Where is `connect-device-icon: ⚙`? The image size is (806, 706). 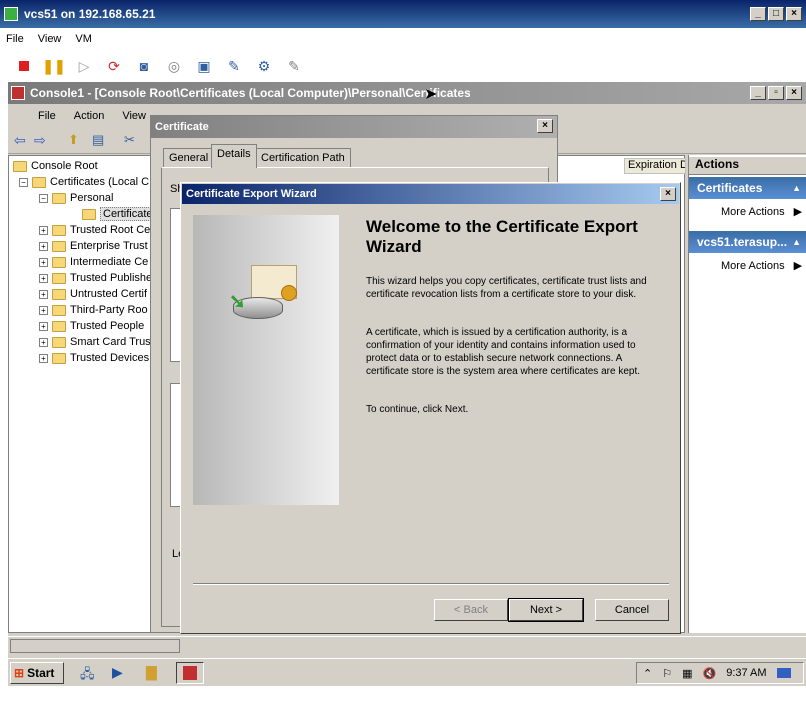 connect-device-icon: ⚙ is located at coordinates (264, 66).